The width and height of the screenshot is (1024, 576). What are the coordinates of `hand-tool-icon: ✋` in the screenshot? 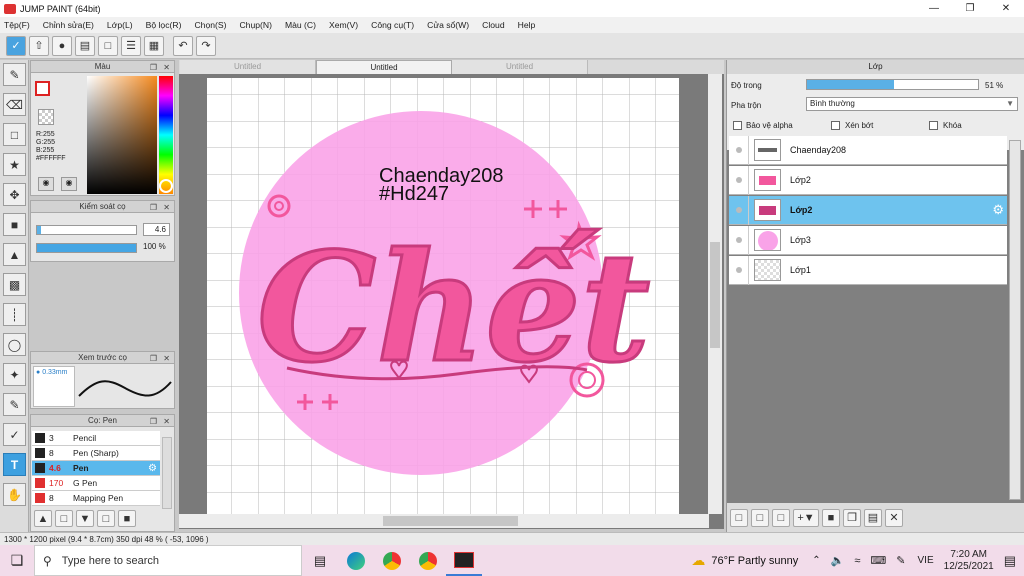 It's located at (14, 494).